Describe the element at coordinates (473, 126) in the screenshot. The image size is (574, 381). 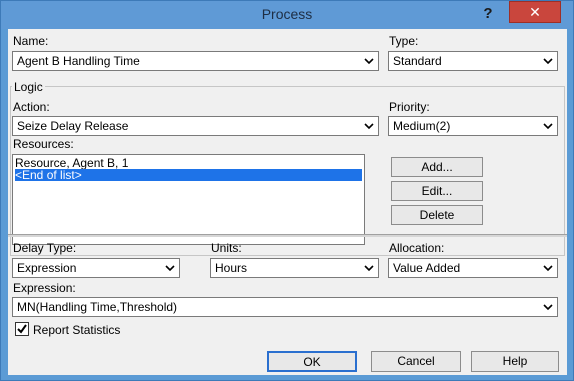
I see `priority-combobox: Medium(2)` at that location.